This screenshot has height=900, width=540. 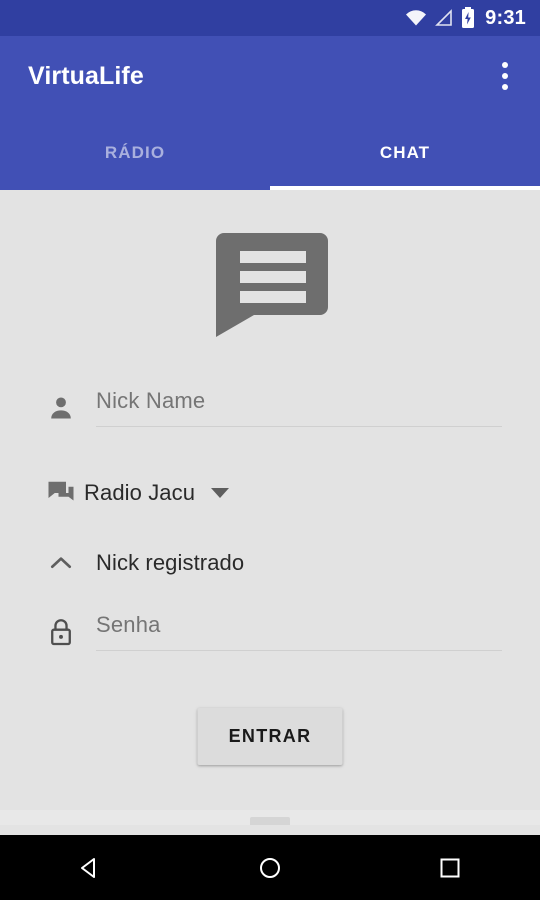 What do you see at coordinates (270, 18) in the screenshot?
I see `status-bar: 9:31` at bounding box center [270, 18].